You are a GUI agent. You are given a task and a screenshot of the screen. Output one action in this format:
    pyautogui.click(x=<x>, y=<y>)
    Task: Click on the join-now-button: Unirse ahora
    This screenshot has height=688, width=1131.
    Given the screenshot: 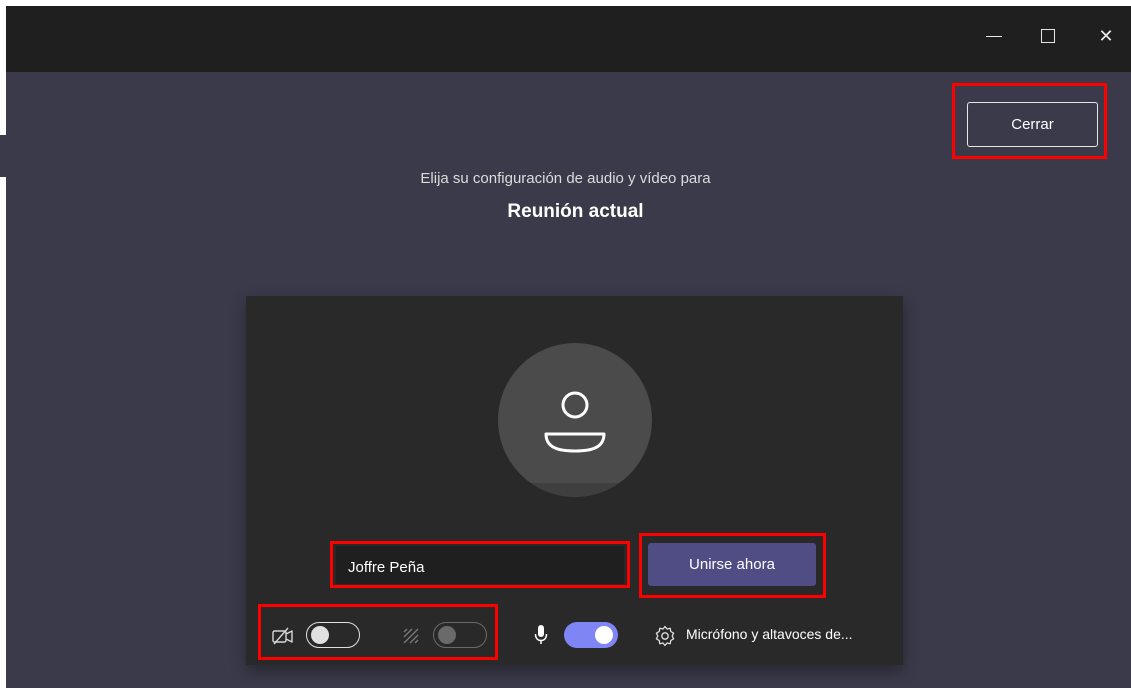 What is the action you would take?
    pyautogui.click(x=732, y=564)
    